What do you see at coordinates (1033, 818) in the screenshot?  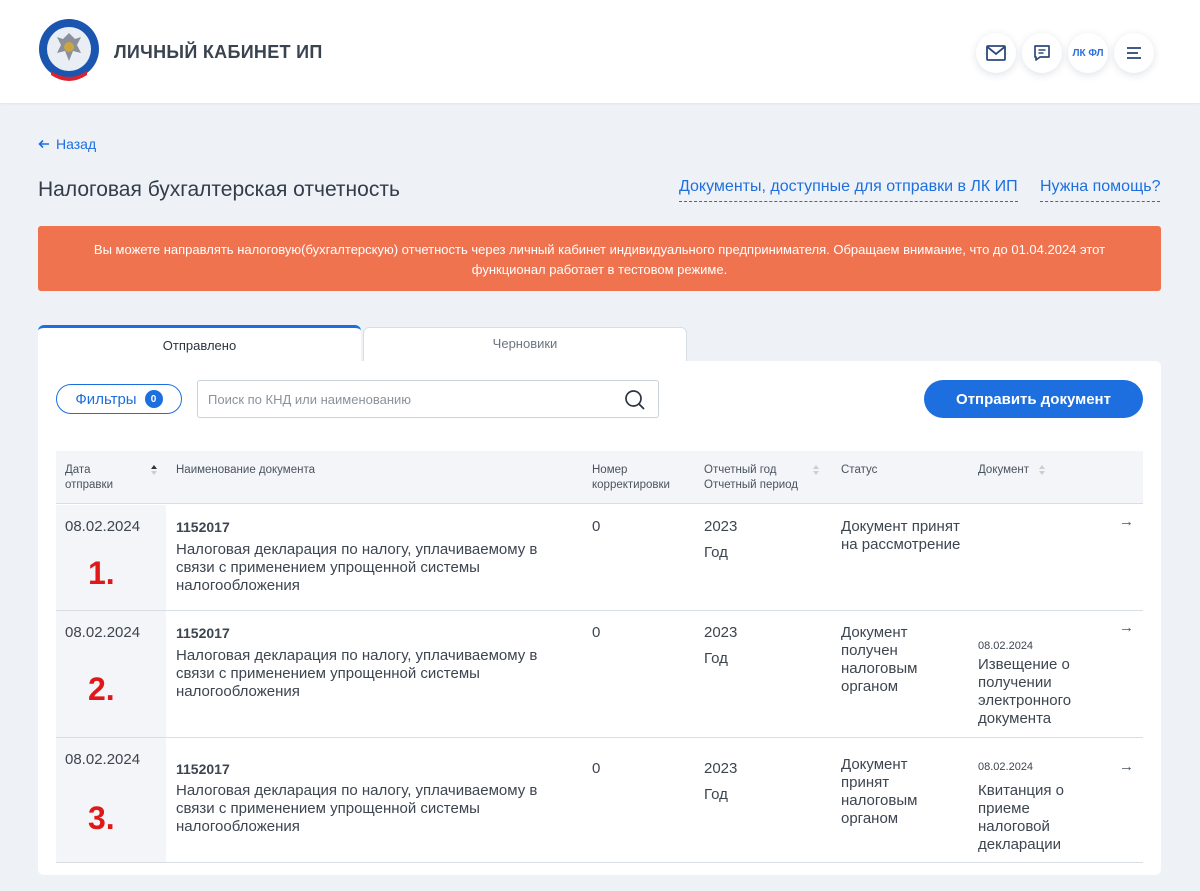 I see `document-link: Квитанция о приеме налоговой декларации` at bounding box center [1033, 818].